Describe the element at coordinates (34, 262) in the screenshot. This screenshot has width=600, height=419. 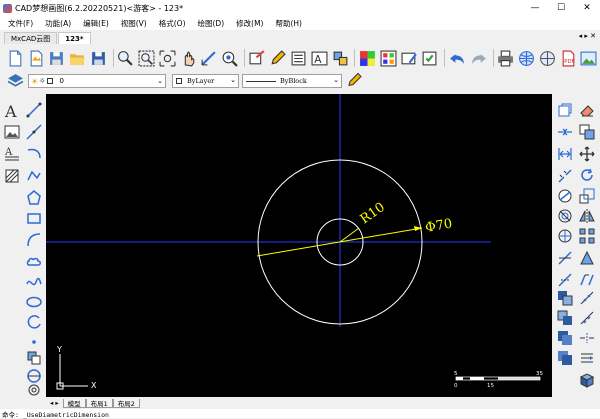
I see `revcloud-tool-icon` at that location.